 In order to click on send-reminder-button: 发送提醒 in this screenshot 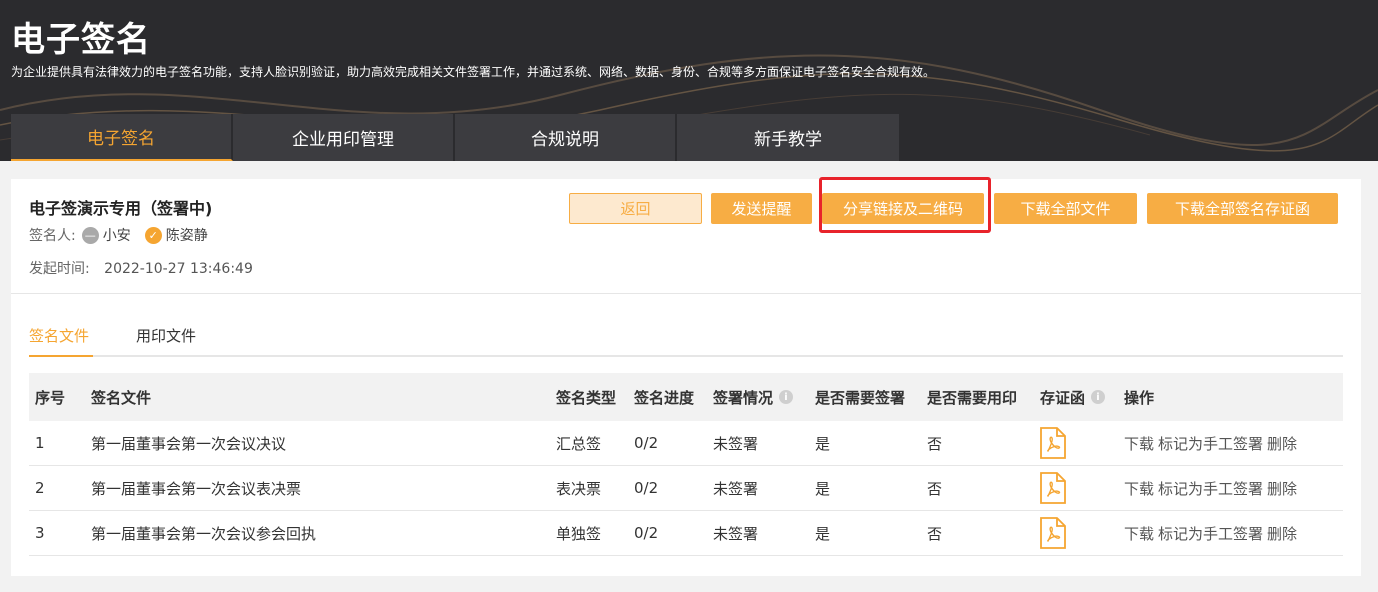, I will do `click(761, 208)`.